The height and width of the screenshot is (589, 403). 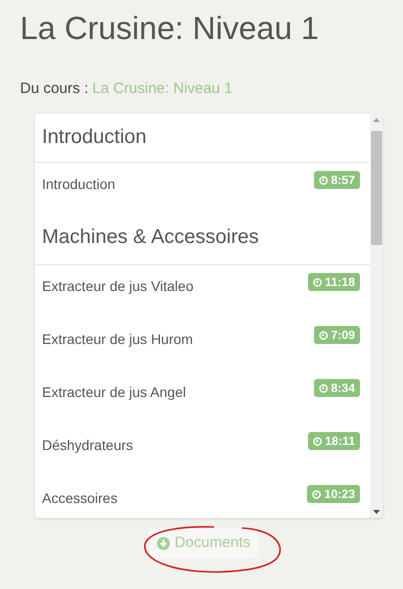 I want to click on duration-badge: 8:34, so click(x=337, y=388).